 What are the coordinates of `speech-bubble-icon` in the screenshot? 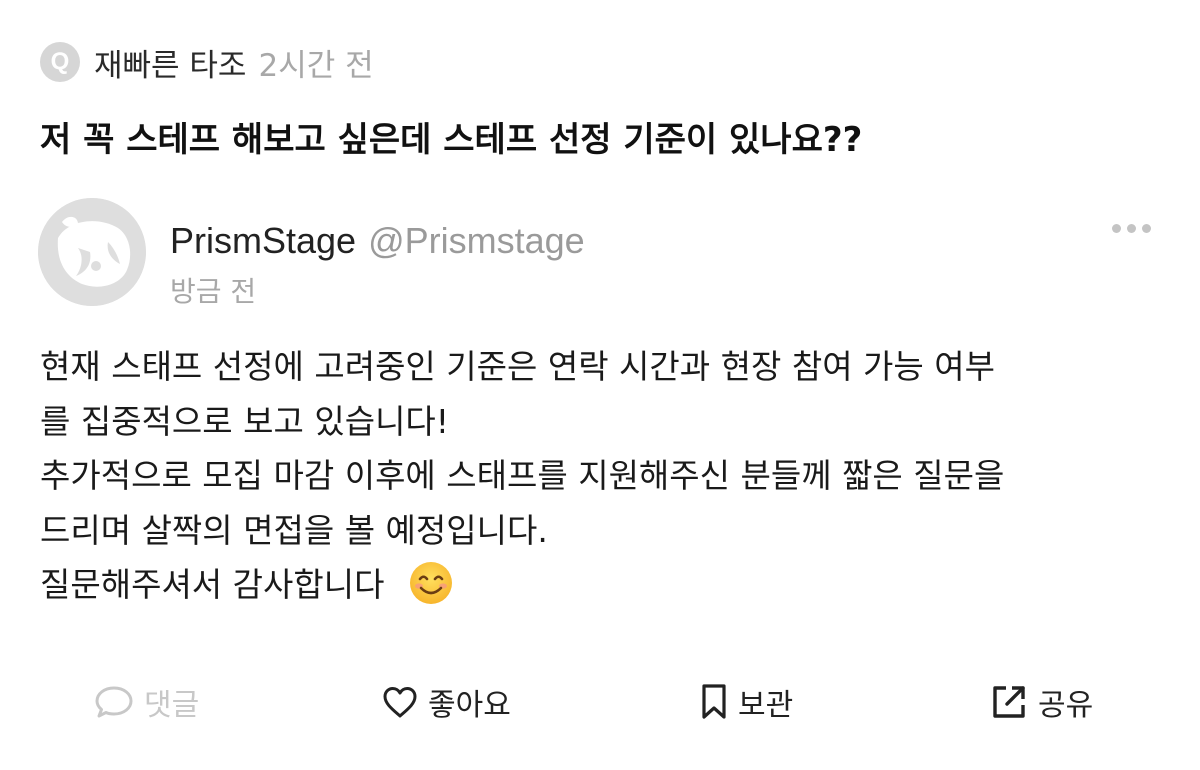 It's located at (114, 702).